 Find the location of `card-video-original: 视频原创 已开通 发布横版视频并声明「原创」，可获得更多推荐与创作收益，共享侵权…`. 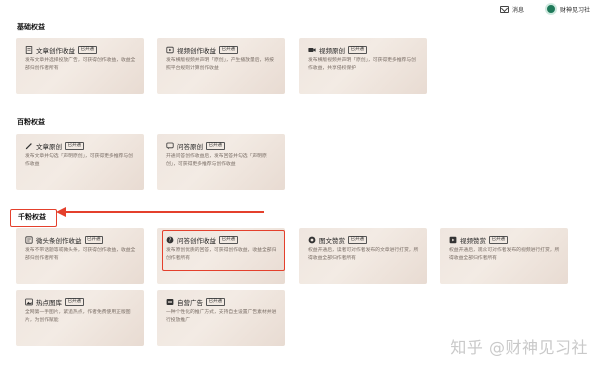

card-video-original: 视频原创 已开通 发布横版视频并声明「原创」，可获得更多推荐与创作收益，共享侵权… is located at coordinates (363, 66).